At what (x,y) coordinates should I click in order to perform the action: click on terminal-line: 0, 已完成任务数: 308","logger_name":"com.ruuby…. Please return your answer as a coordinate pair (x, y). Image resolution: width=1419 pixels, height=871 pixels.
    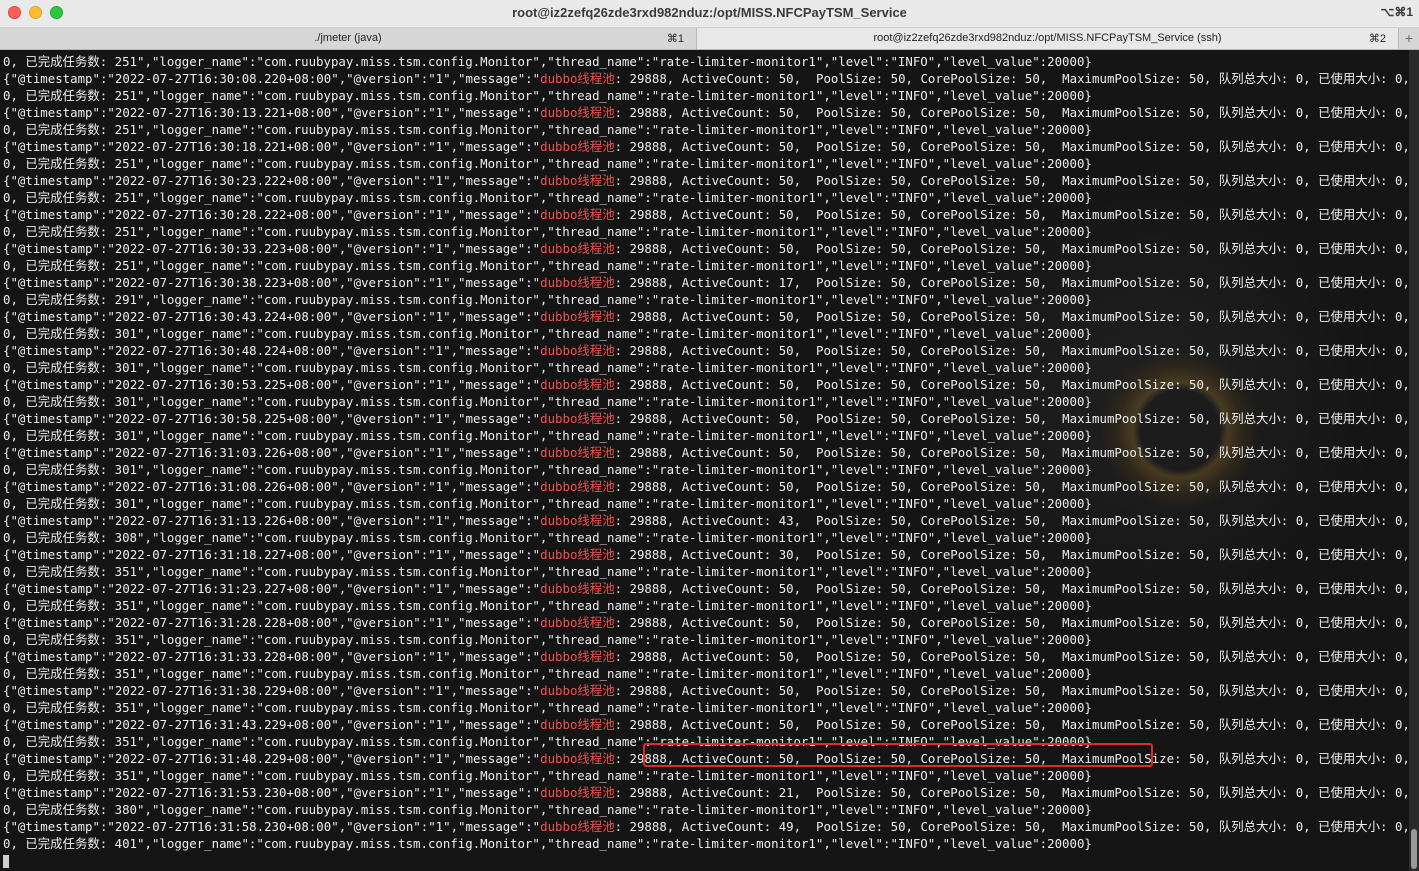
    Looking at the image, I should click on (547, 537).